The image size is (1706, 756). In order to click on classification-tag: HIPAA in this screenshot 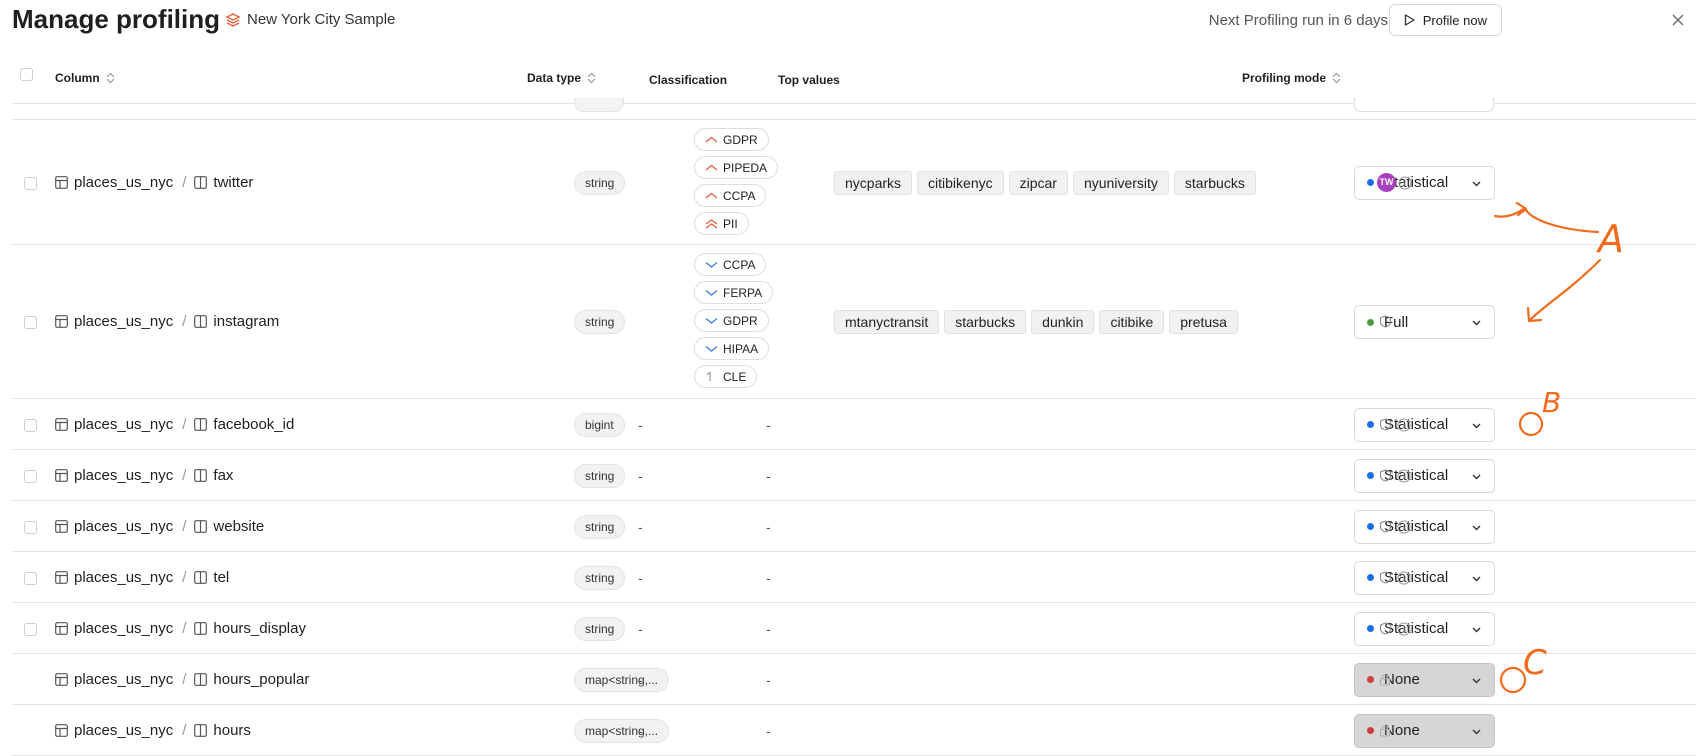, I will do `click(732, 348)`.